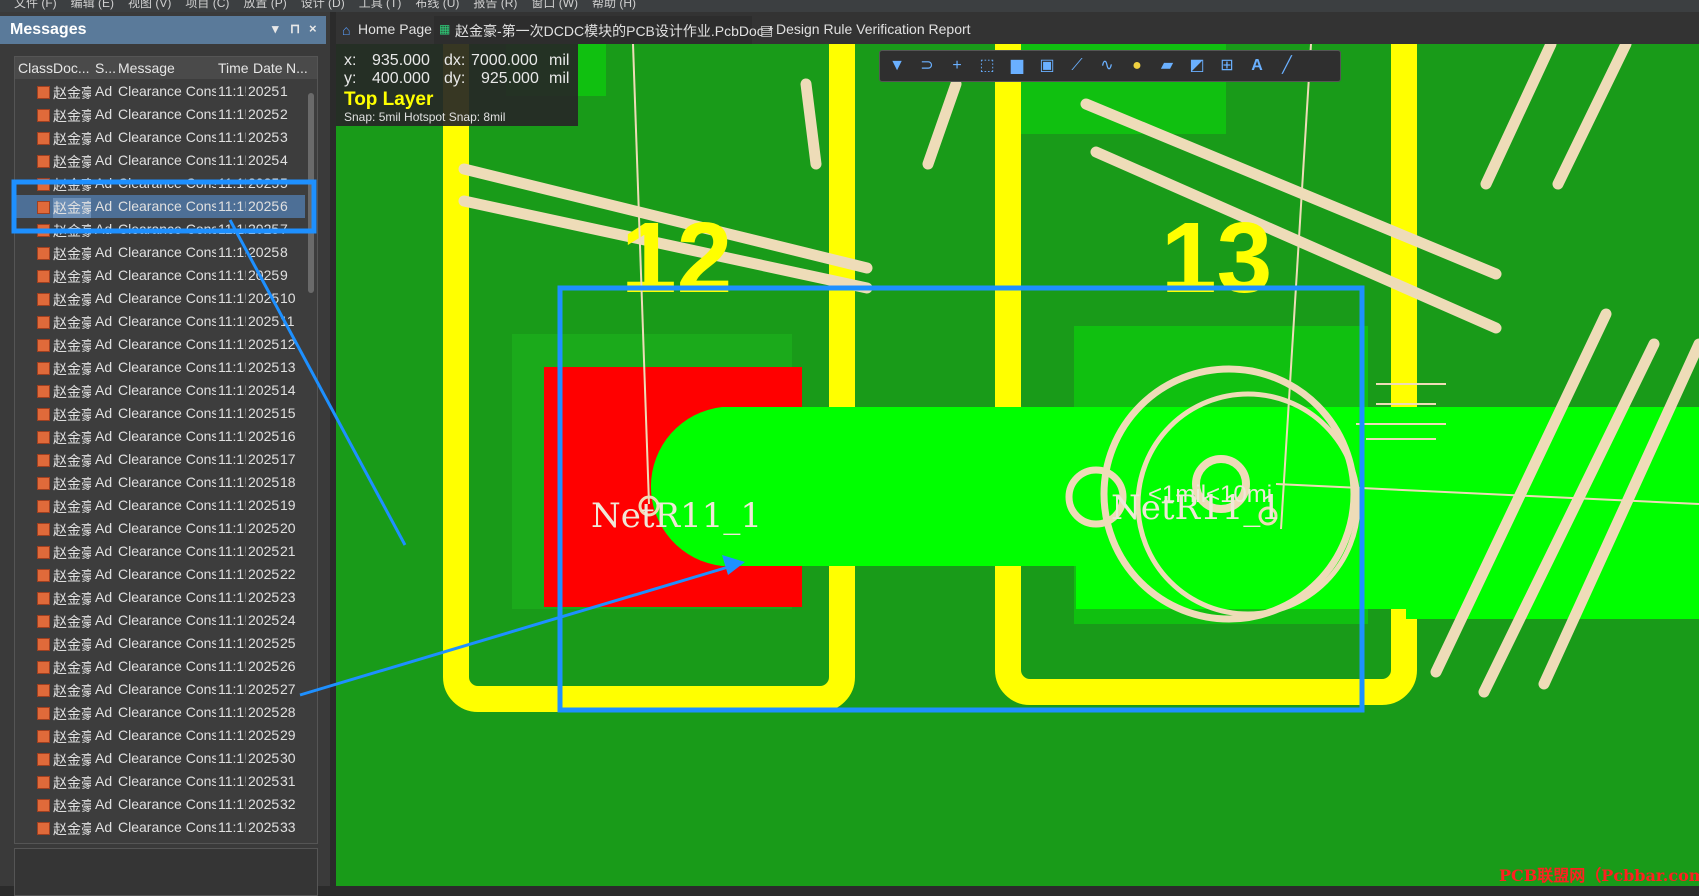 This screenshot has height=896, width=1699. I want to click on message-row: 赵金豪 Ad Clearance Const 11:1! 2025 23, so click(160, 597).